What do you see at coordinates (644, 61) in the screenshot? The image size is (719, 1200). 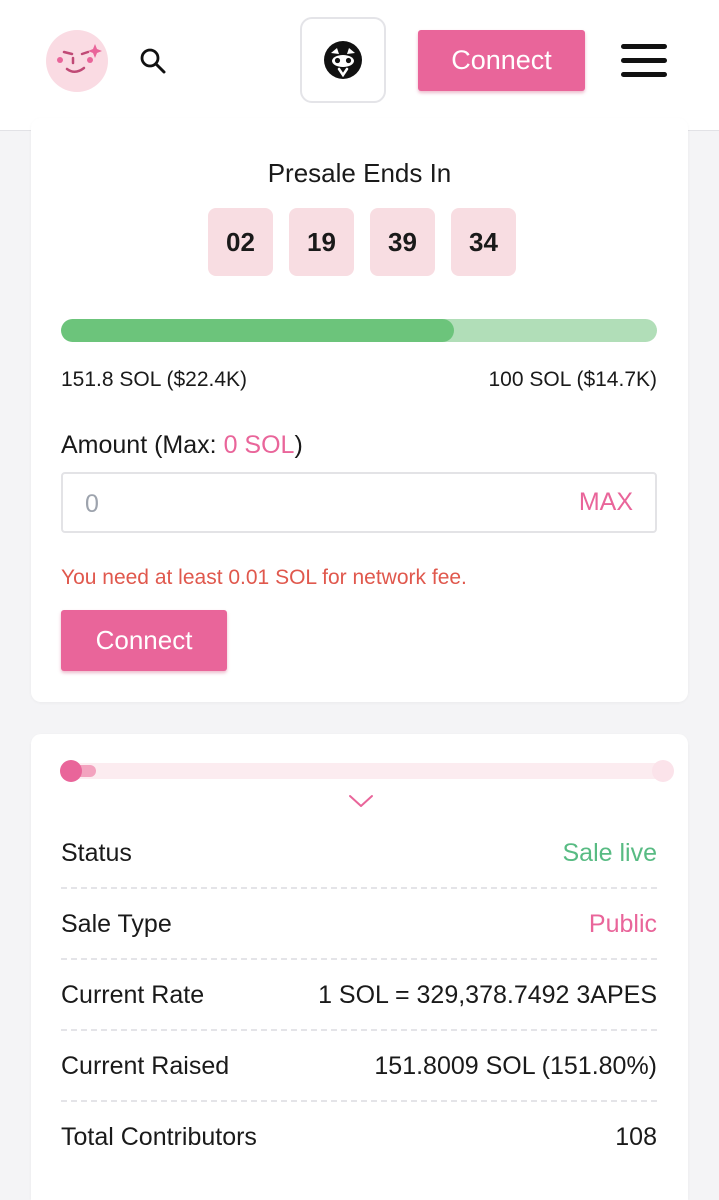 I see `hamburger-menu-icon` at bounding box center [644, 61].